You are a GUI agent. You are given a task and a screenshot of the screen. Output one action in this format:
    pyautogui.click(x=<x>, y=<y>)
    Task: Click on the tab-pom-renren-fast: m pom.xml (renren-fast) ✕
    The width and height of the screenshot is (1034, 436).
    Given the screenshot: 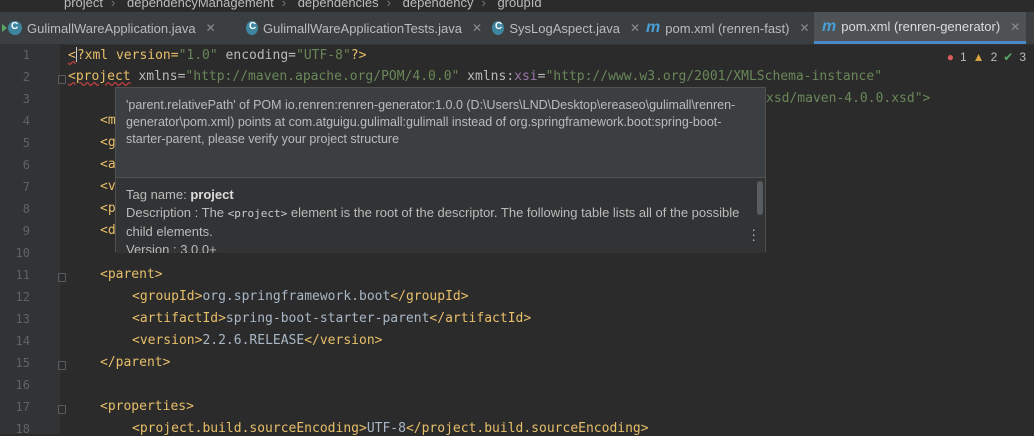 What is the action you would take?
    pyautogui.click(x=730, y=28)
    